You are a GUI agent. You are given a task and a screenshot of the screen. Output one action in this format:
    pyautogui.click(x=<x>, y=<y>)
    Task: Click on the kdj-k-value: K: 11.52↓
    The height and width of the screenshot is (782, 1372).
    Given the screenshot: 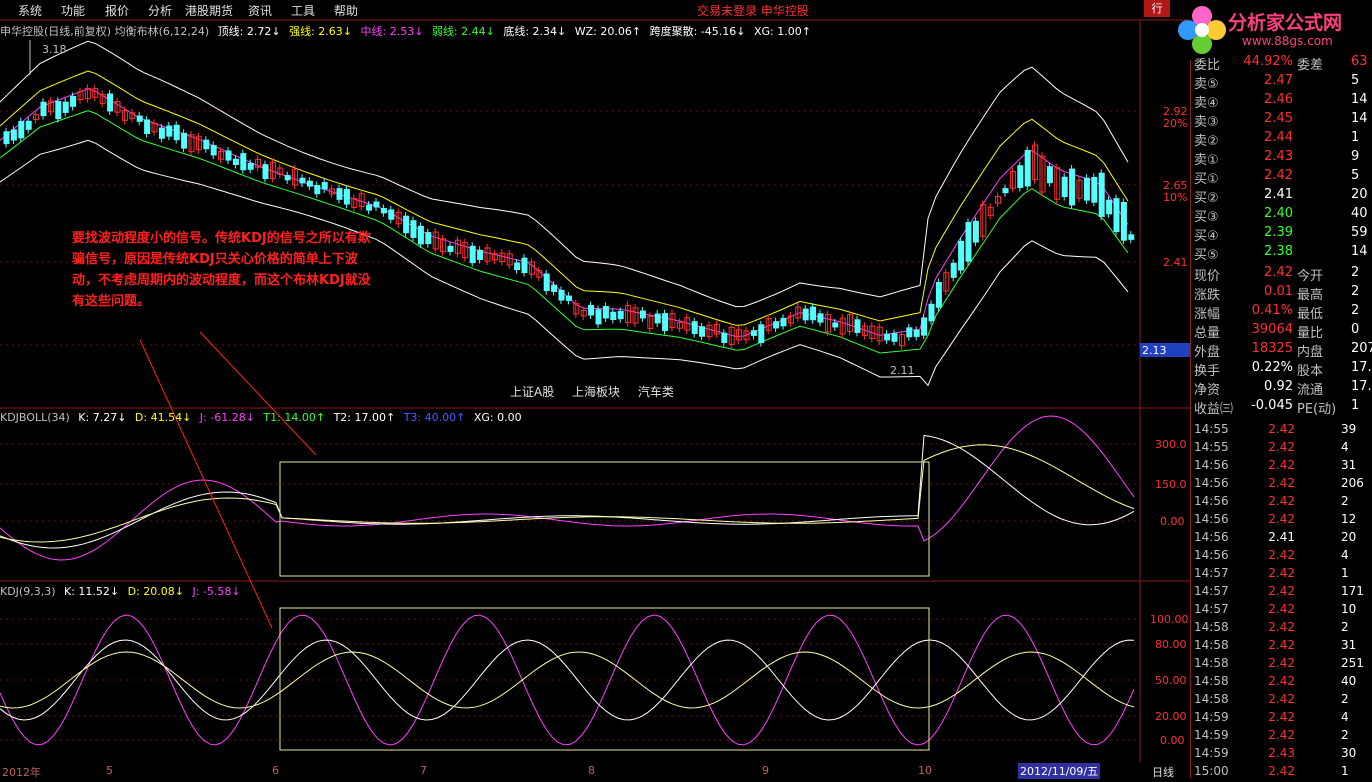 What is the action you would take?
    pyautogui.click(x=92, y=591)
    